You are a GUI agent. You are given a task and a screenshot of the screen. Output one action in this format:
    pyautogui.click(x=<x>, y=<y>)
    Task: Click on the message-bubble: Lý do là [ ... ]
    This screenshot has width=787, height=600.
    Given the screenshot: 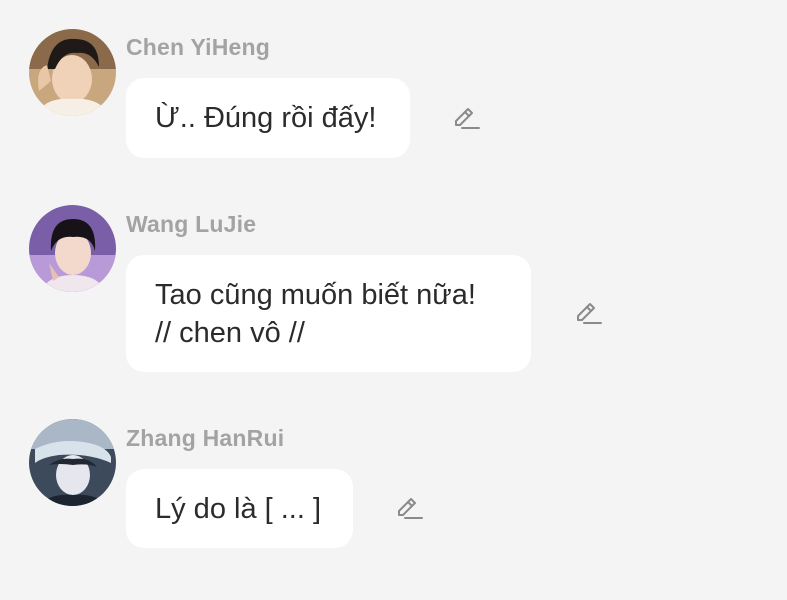 What is the action you would take?
    pyautogui.click(x=239, y=508)
    